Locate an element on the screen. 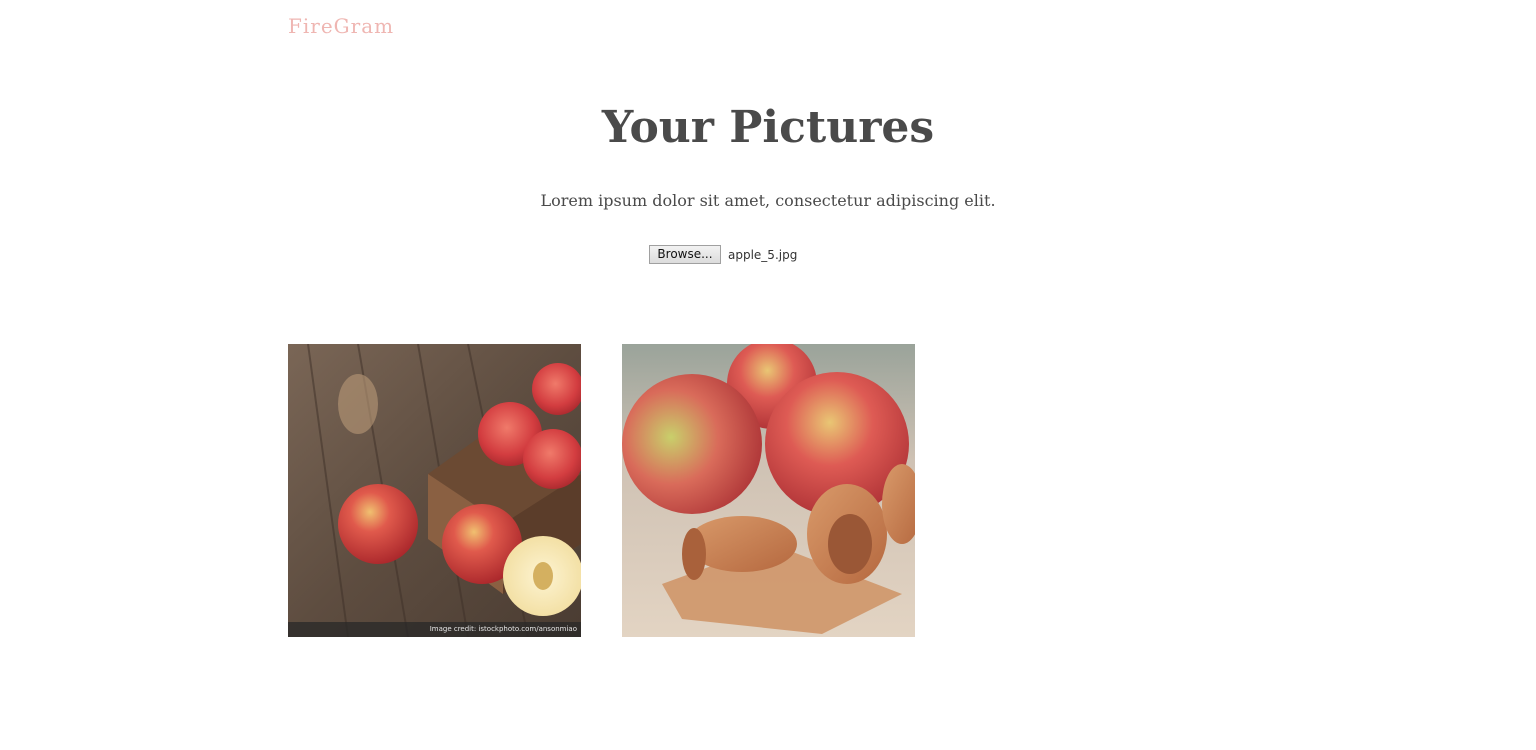 The image size is (1536, 750). upload-form: Browse... apple_5.jpg is located at coordinates (723, 254).